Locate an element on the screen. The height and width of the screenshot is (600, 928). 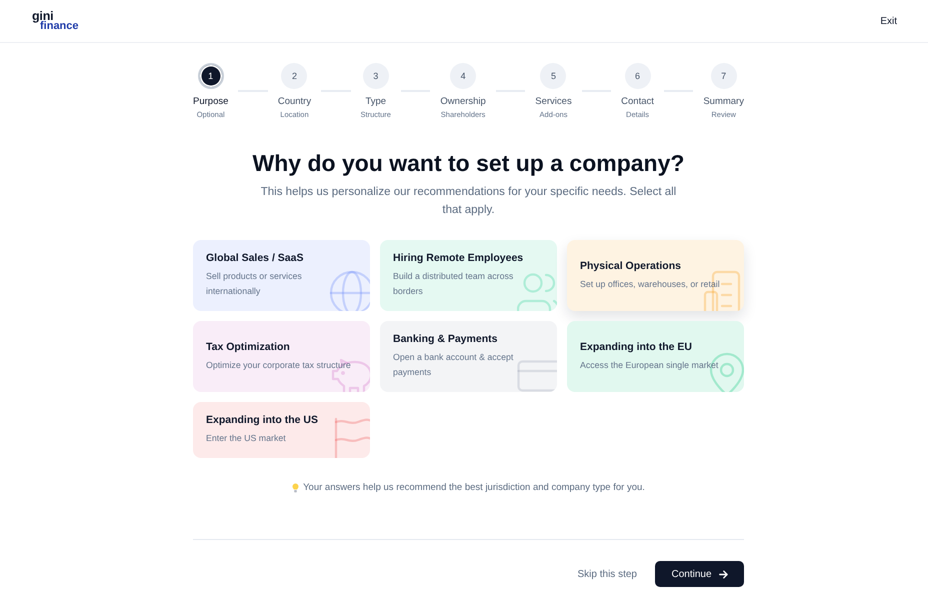
hint-text: Your answers help us recommend the best jurisdiction and company type for you. is located at coordinates (474, 487).